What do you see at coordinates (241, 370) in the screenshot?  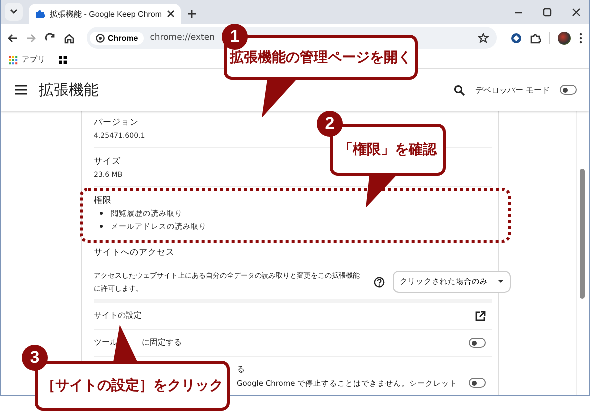 I see `setting-title: る` at bounding box center [241, 370].